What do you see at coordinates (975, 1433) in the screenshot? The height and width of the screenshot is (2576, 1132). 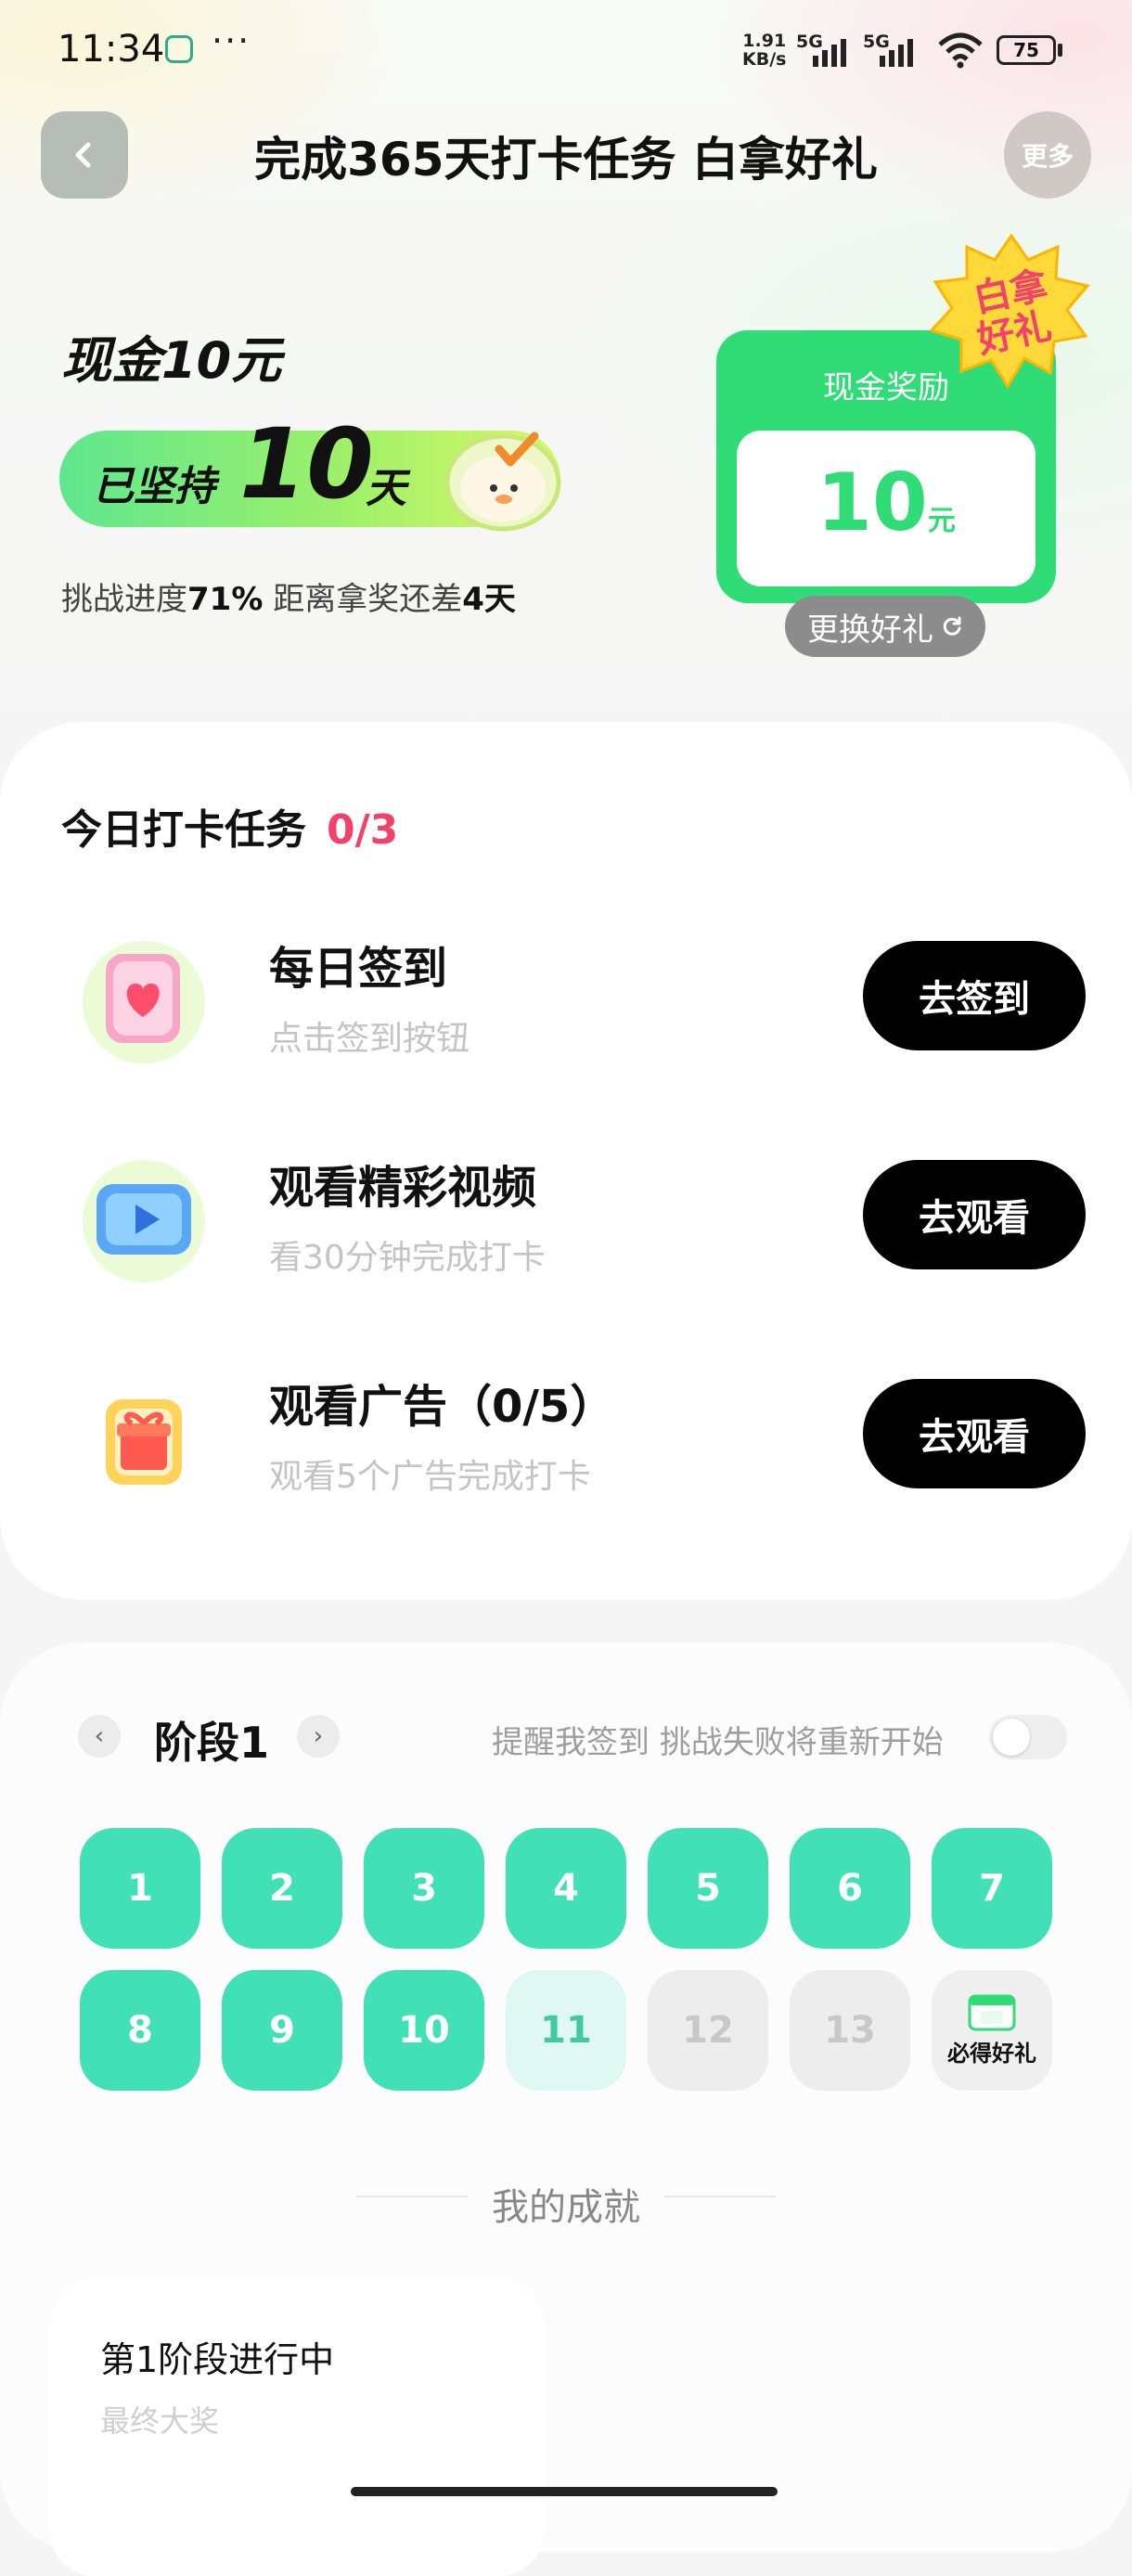 I see `watch-ads-button: 去观看` at bounding box center [975, 1433].